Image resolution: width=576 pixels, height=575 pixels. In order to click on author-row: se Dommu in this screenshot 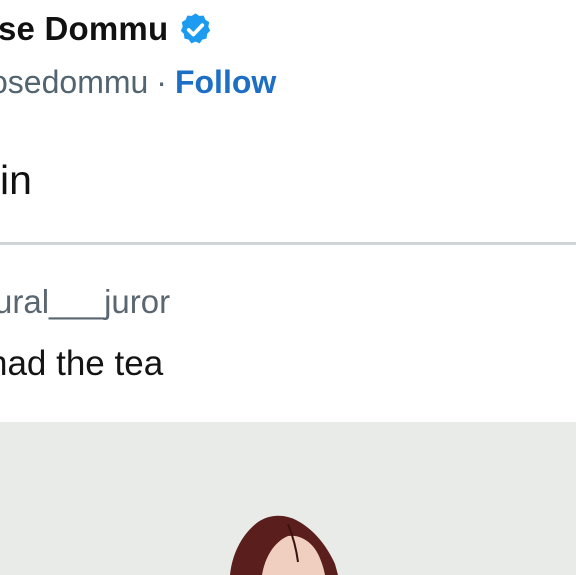, I will do `click(107, 29)`.